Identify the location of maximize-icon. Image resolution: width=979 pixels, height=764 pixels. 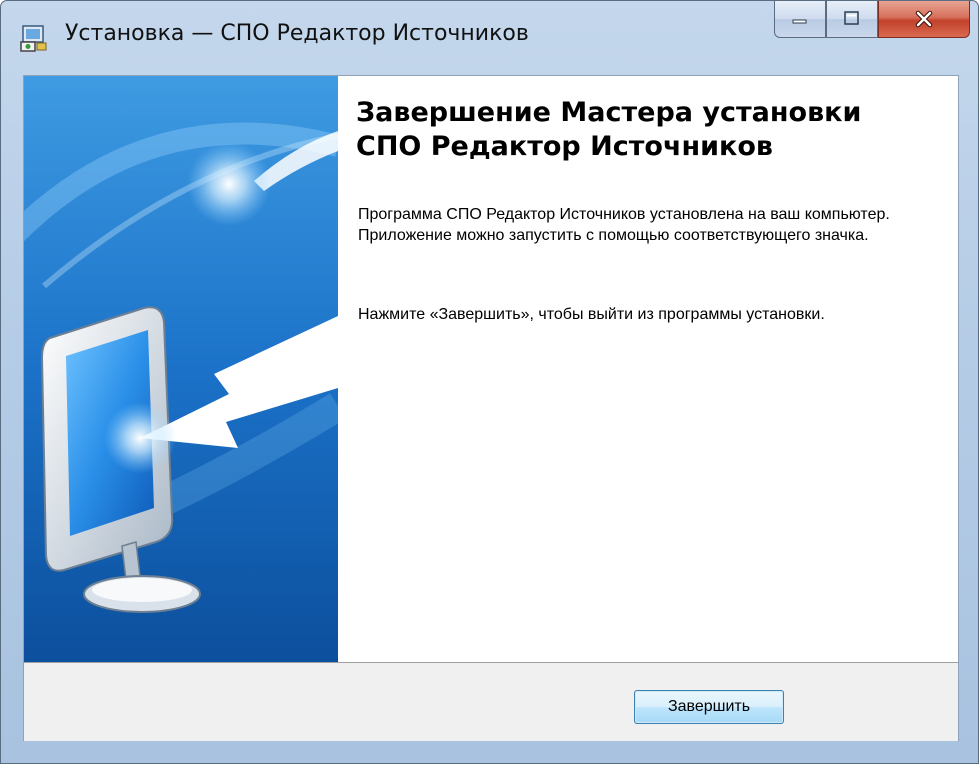
(851, 18).